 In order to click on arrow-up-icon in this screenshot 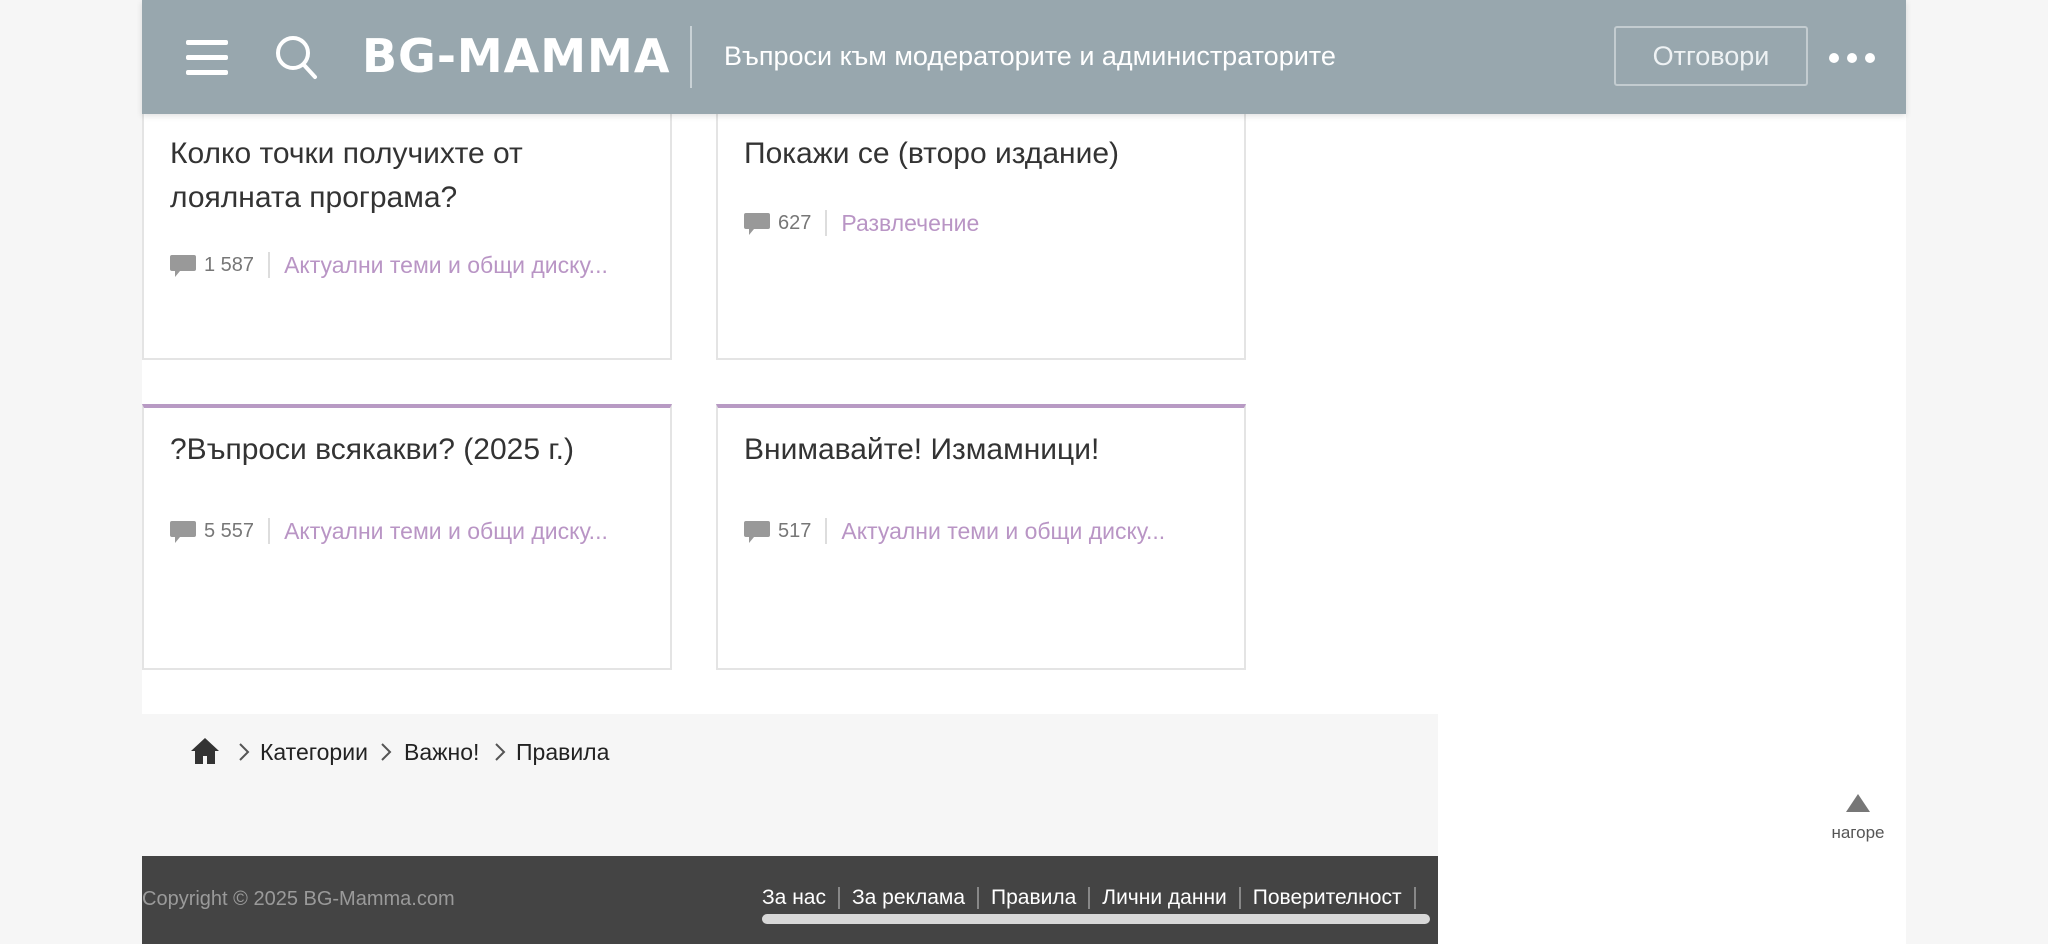, I will do `click(1858, 803)`.